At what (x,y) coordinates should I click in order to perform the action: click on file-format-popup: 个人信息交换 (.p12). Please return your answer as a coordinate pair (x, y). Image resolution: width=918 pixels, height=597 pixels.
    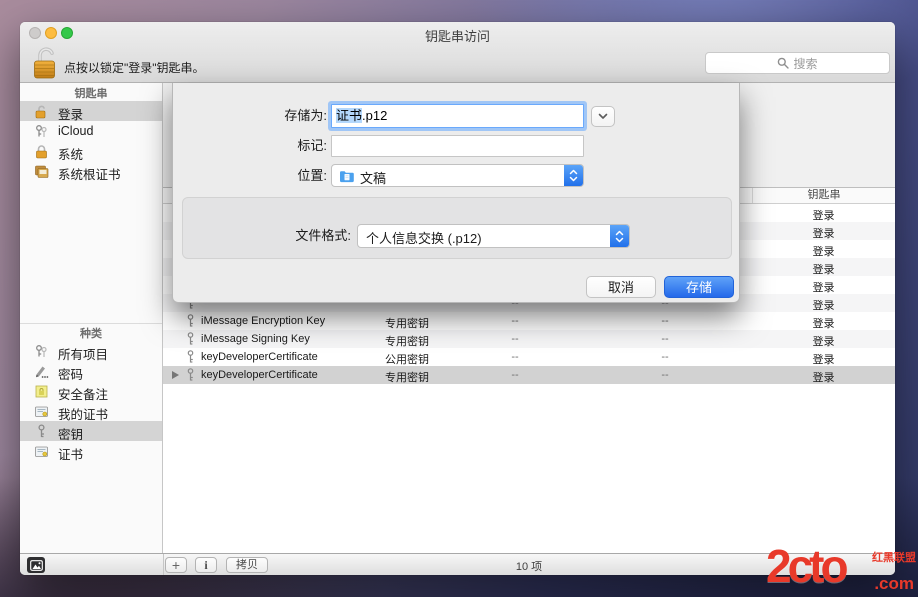
    Looking at the image, I should click on (493, 236).